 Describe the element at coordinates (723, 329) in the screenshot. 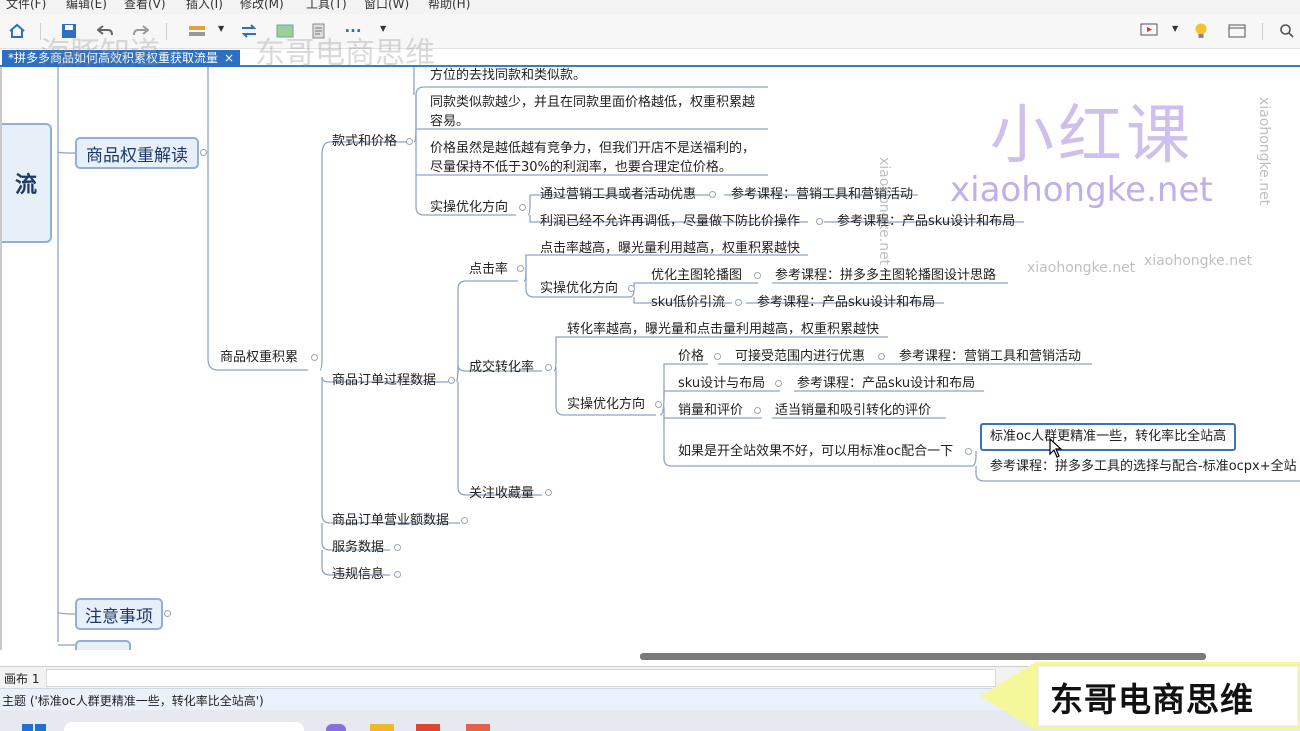

I see `topic-text: 转化率越高，曝光量和点击量利用越高，权重积累越快` at that location.